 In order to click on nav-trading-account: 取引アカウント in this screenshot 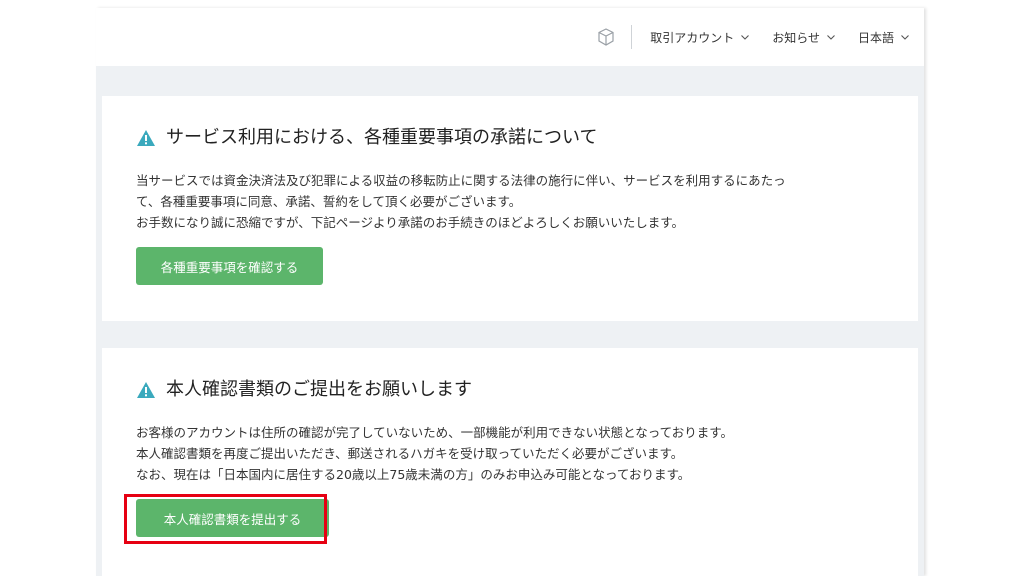, I will do `click(700, 37)`.